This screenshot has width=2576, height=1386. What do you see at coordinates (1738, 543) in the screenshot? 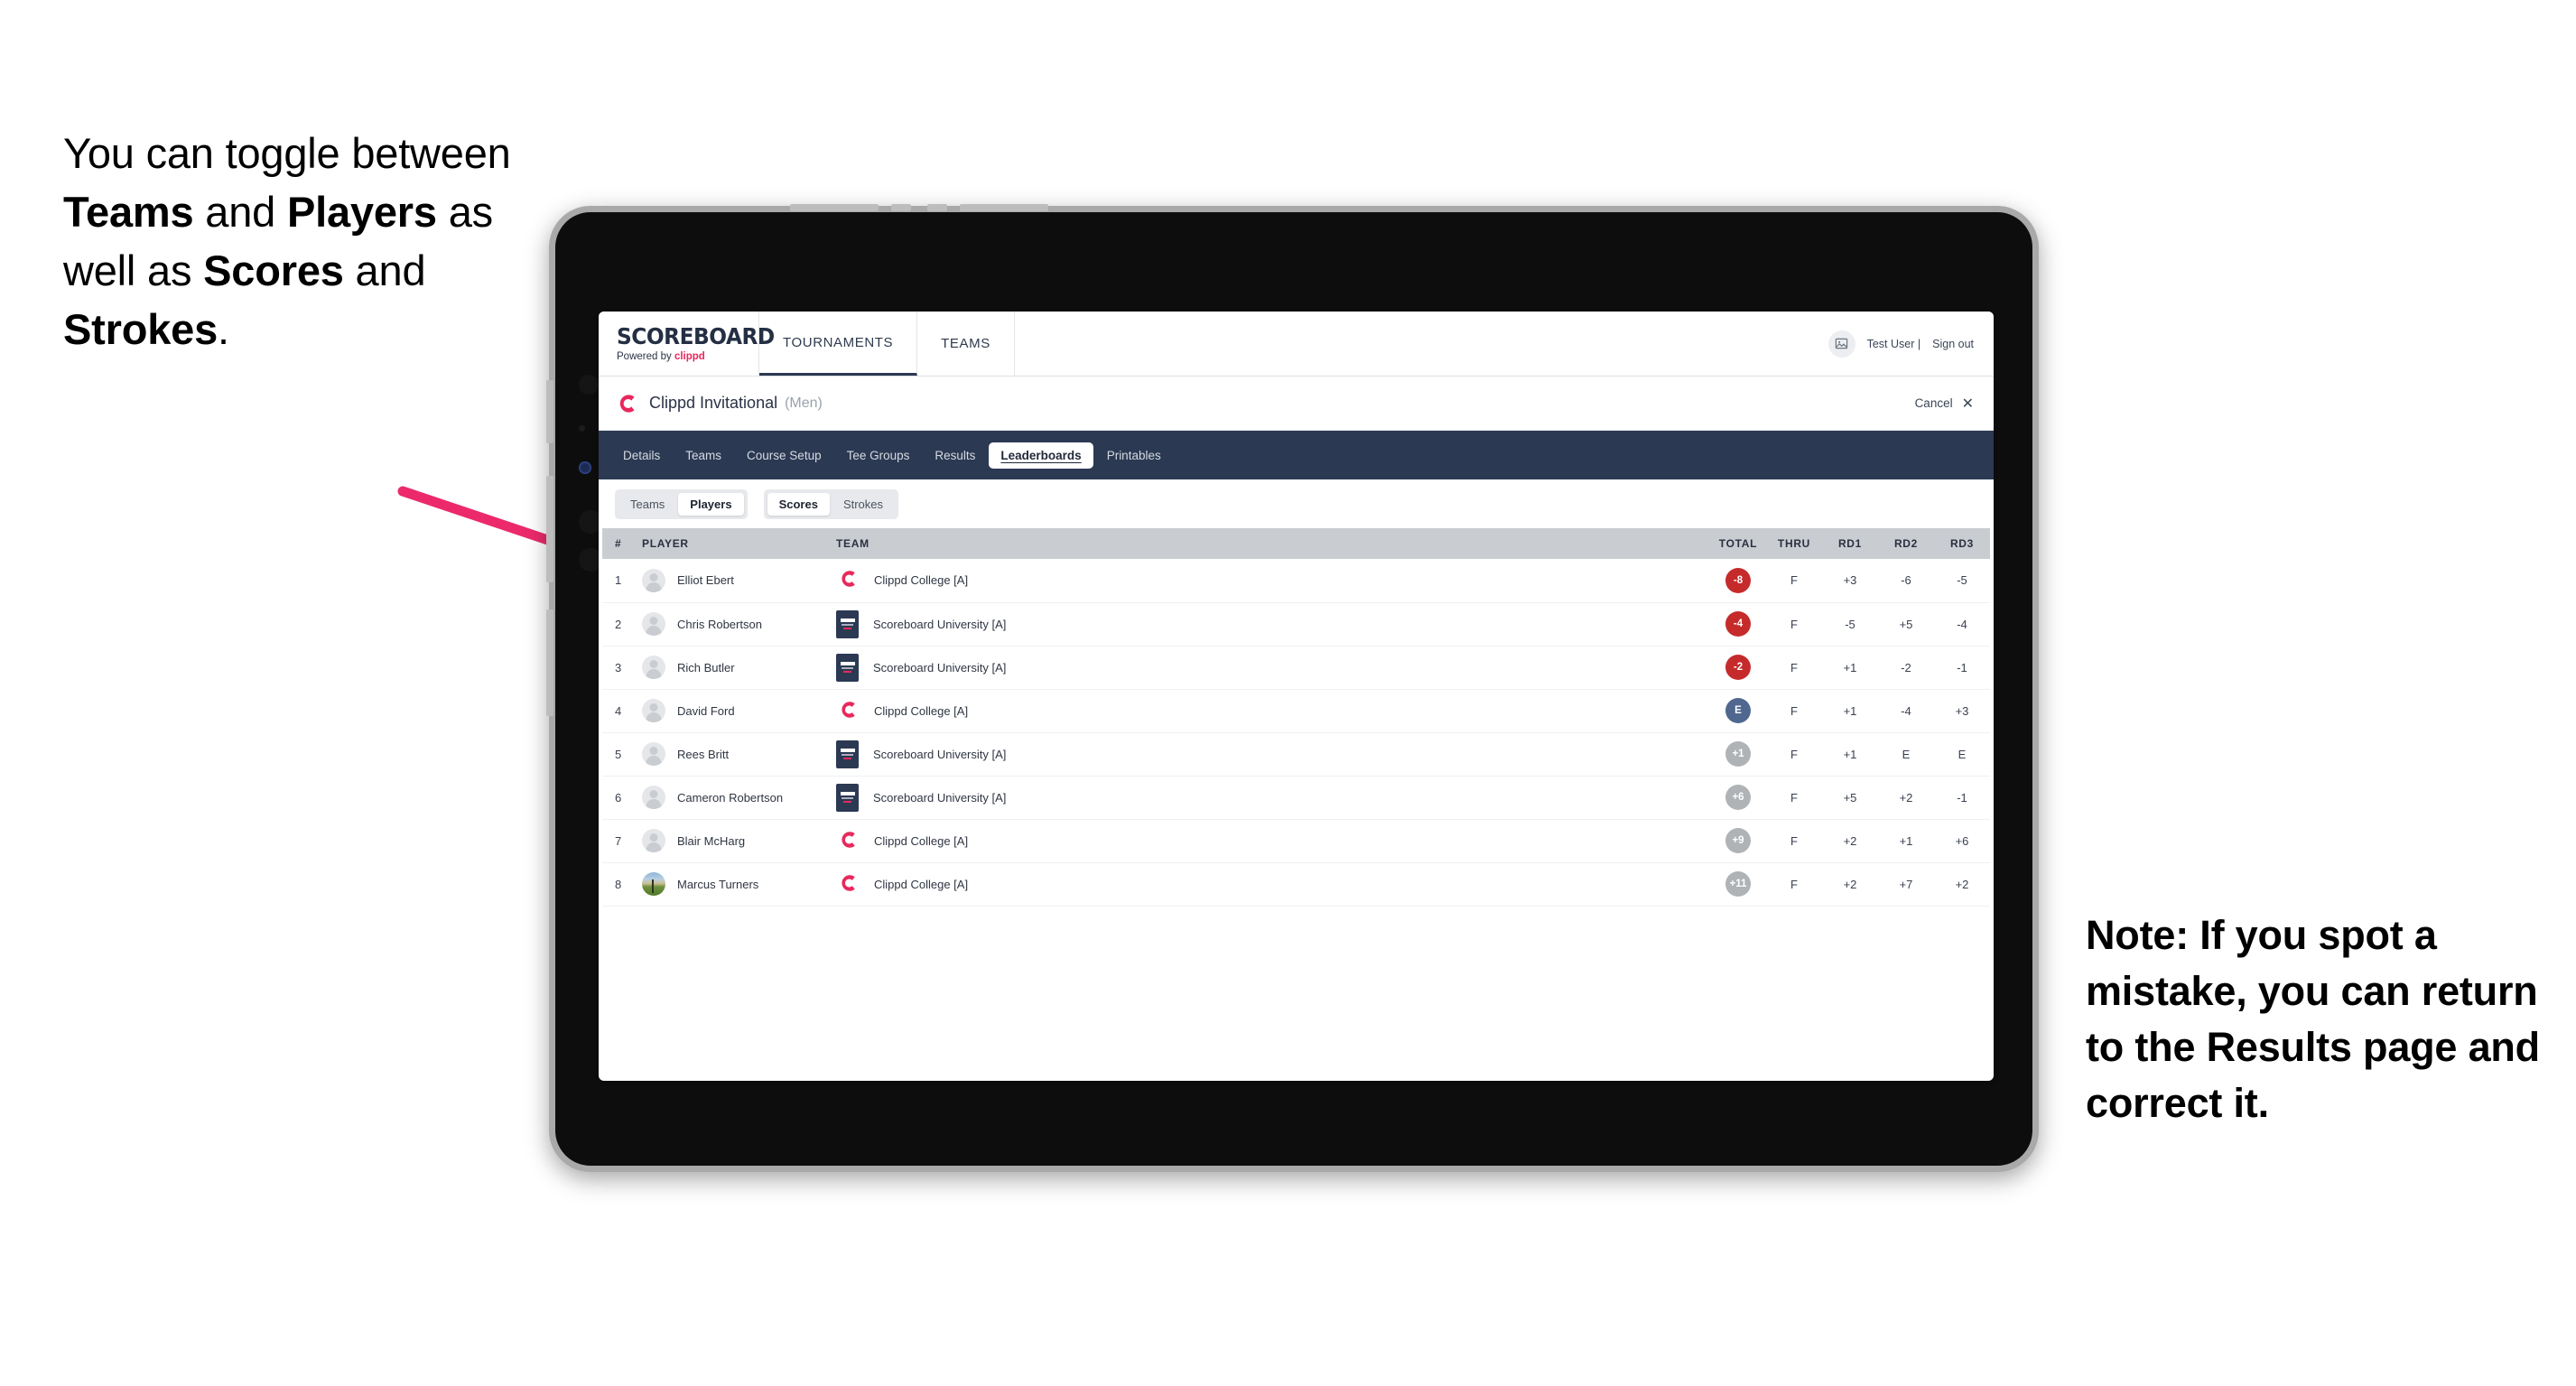
I see `col-header-total: TOTAL` at bounding box center [1738, 543].